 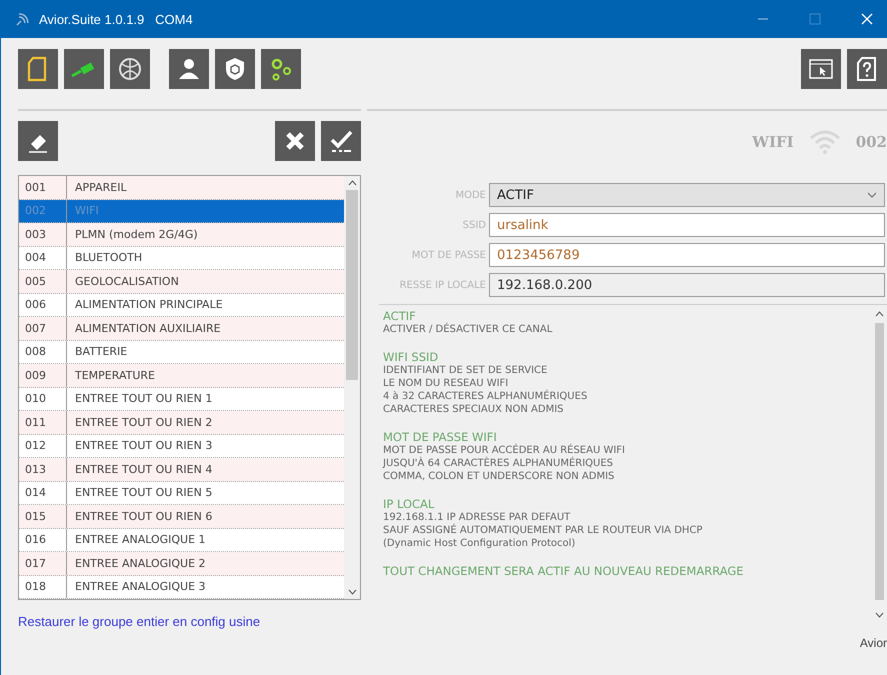 What do you see at coordinates (147, 328) in the screenshot?
I see `row-label: ALIMENTATION AUXILIAIRE` at bounding box center [147, 328].